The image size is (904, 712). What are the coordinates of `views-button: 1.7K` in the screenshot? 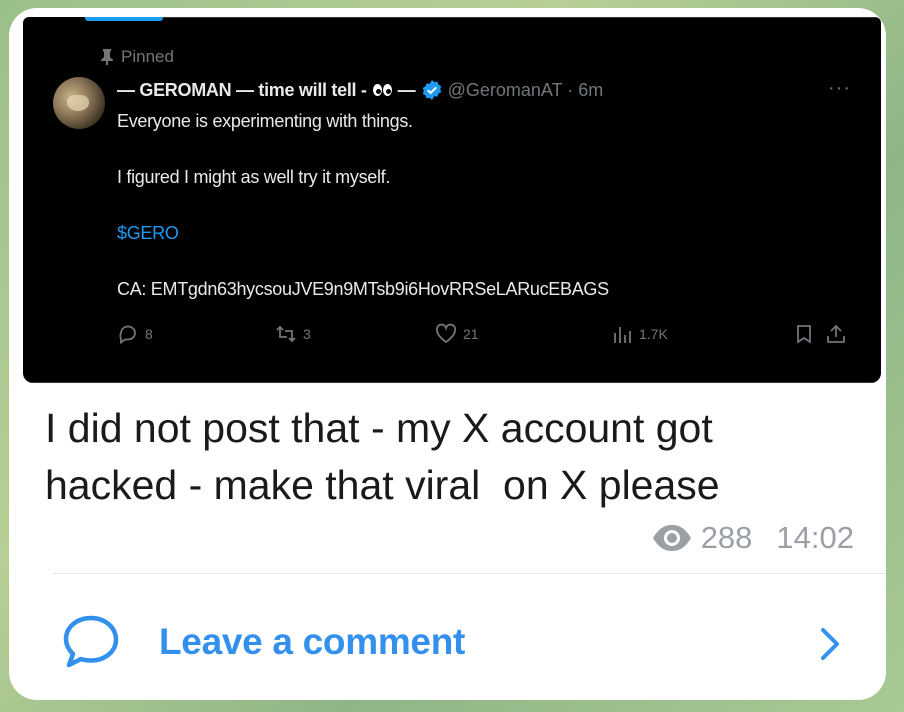 It's located at (639, 334).